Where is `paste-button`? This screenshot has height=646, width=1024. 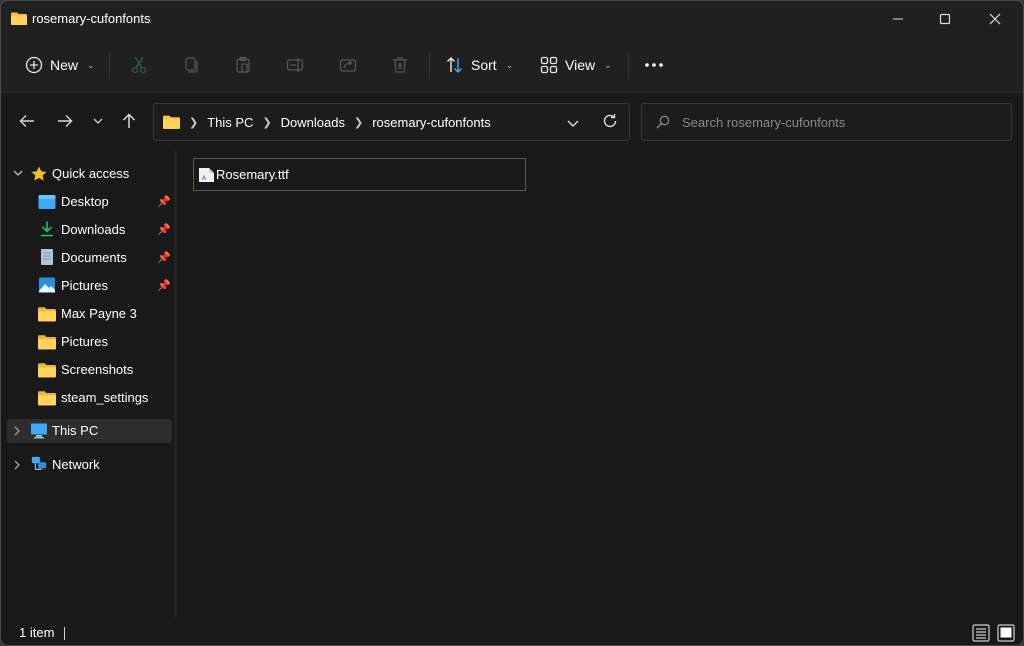 paste-button is located at coordinates (243, 65).